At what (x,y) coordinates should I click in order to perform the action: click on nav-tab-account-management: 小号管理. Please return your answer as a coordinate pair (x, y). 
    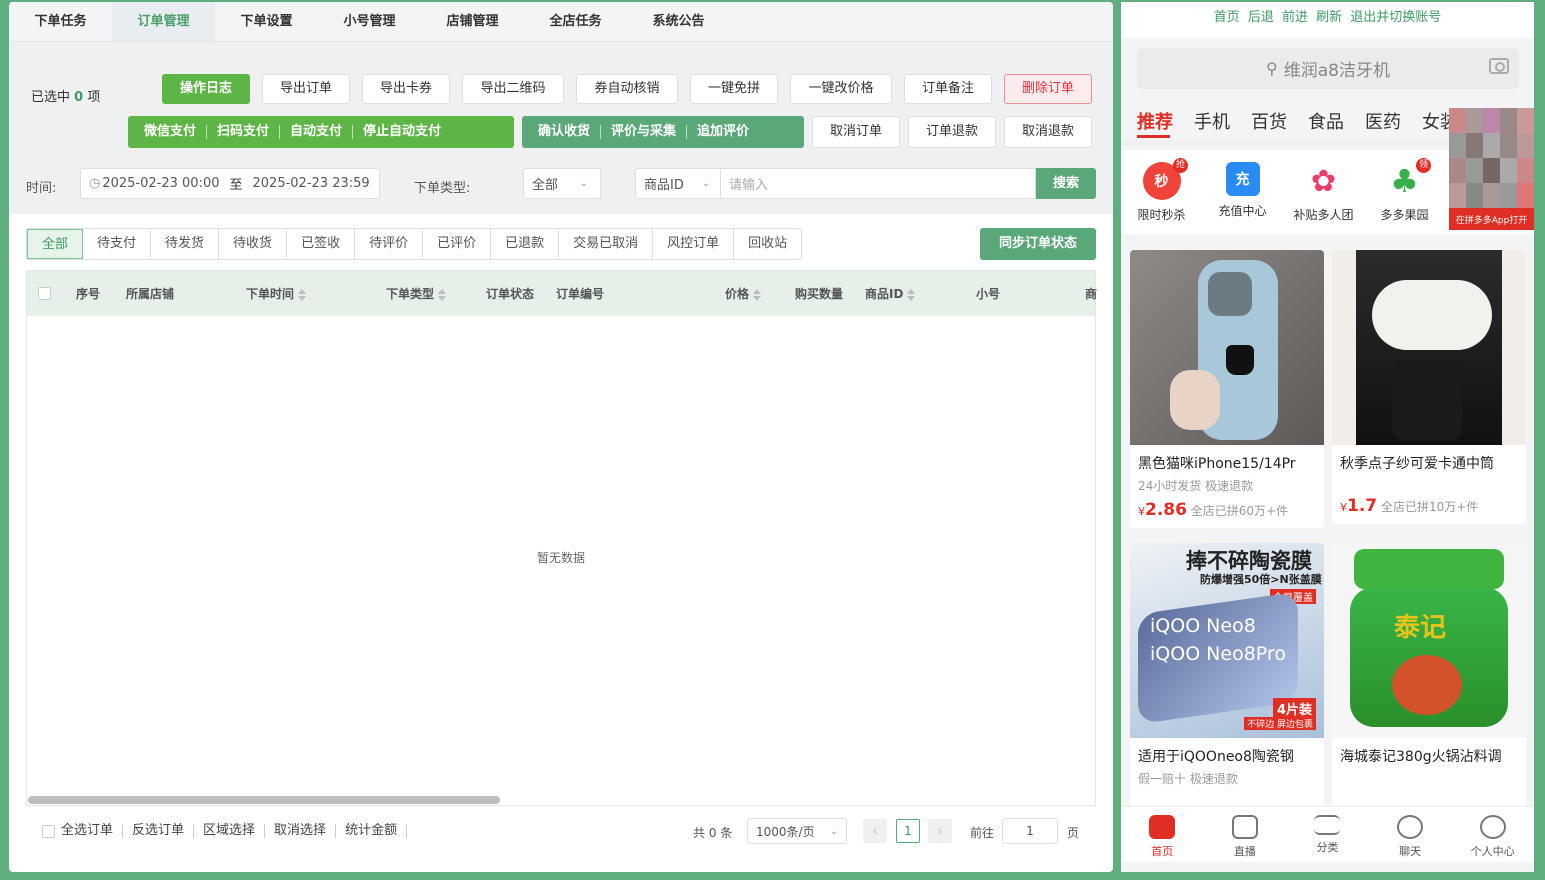
    Looking at the image, I should click on (369, 21).